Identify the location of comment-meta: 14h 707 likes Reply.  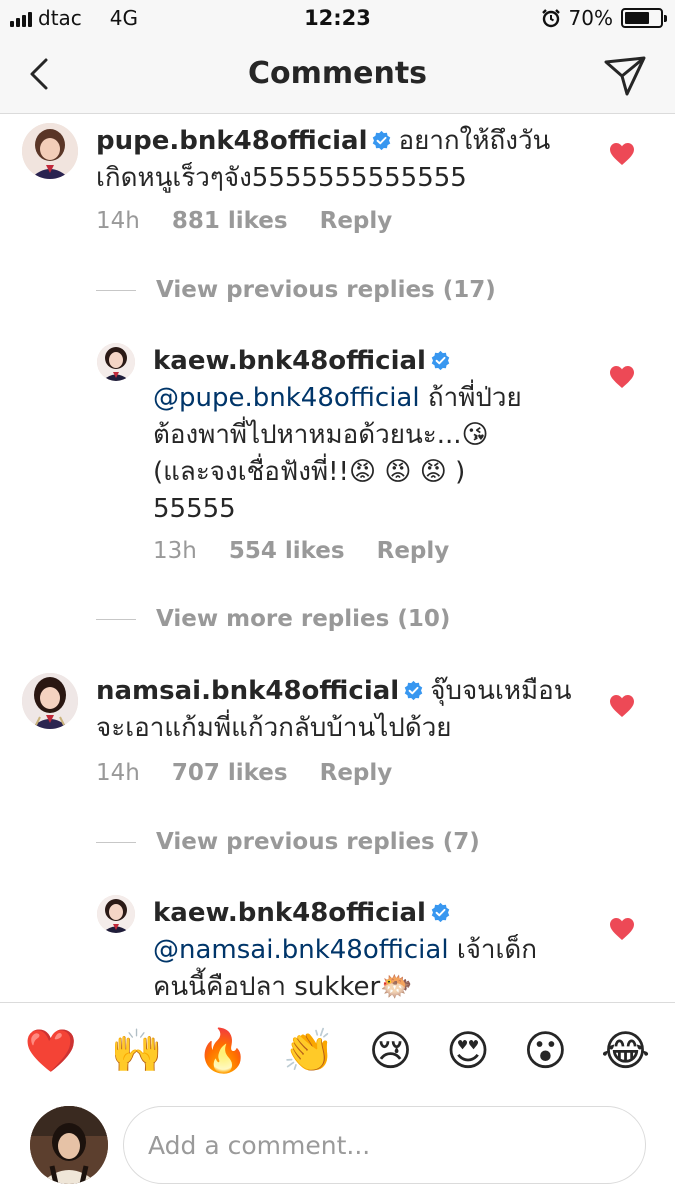
(244, 773).